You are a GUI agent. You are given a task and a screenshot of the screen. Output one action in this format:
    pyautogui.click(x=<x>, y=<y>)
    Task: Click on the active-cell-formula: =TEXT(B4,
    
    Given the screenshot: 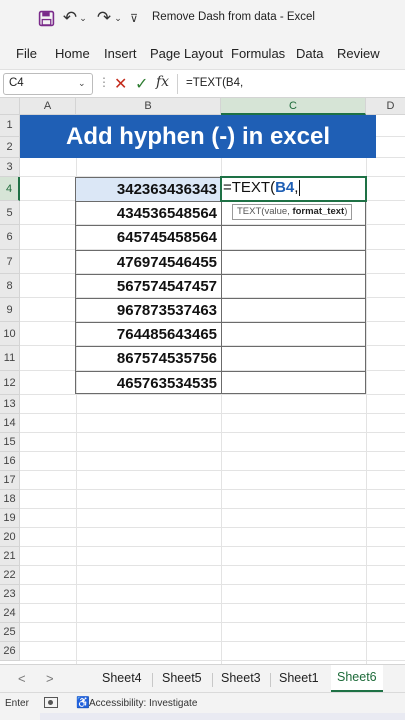 What is the action you would take?
    pyautogui.click(x=262, y=188)
    